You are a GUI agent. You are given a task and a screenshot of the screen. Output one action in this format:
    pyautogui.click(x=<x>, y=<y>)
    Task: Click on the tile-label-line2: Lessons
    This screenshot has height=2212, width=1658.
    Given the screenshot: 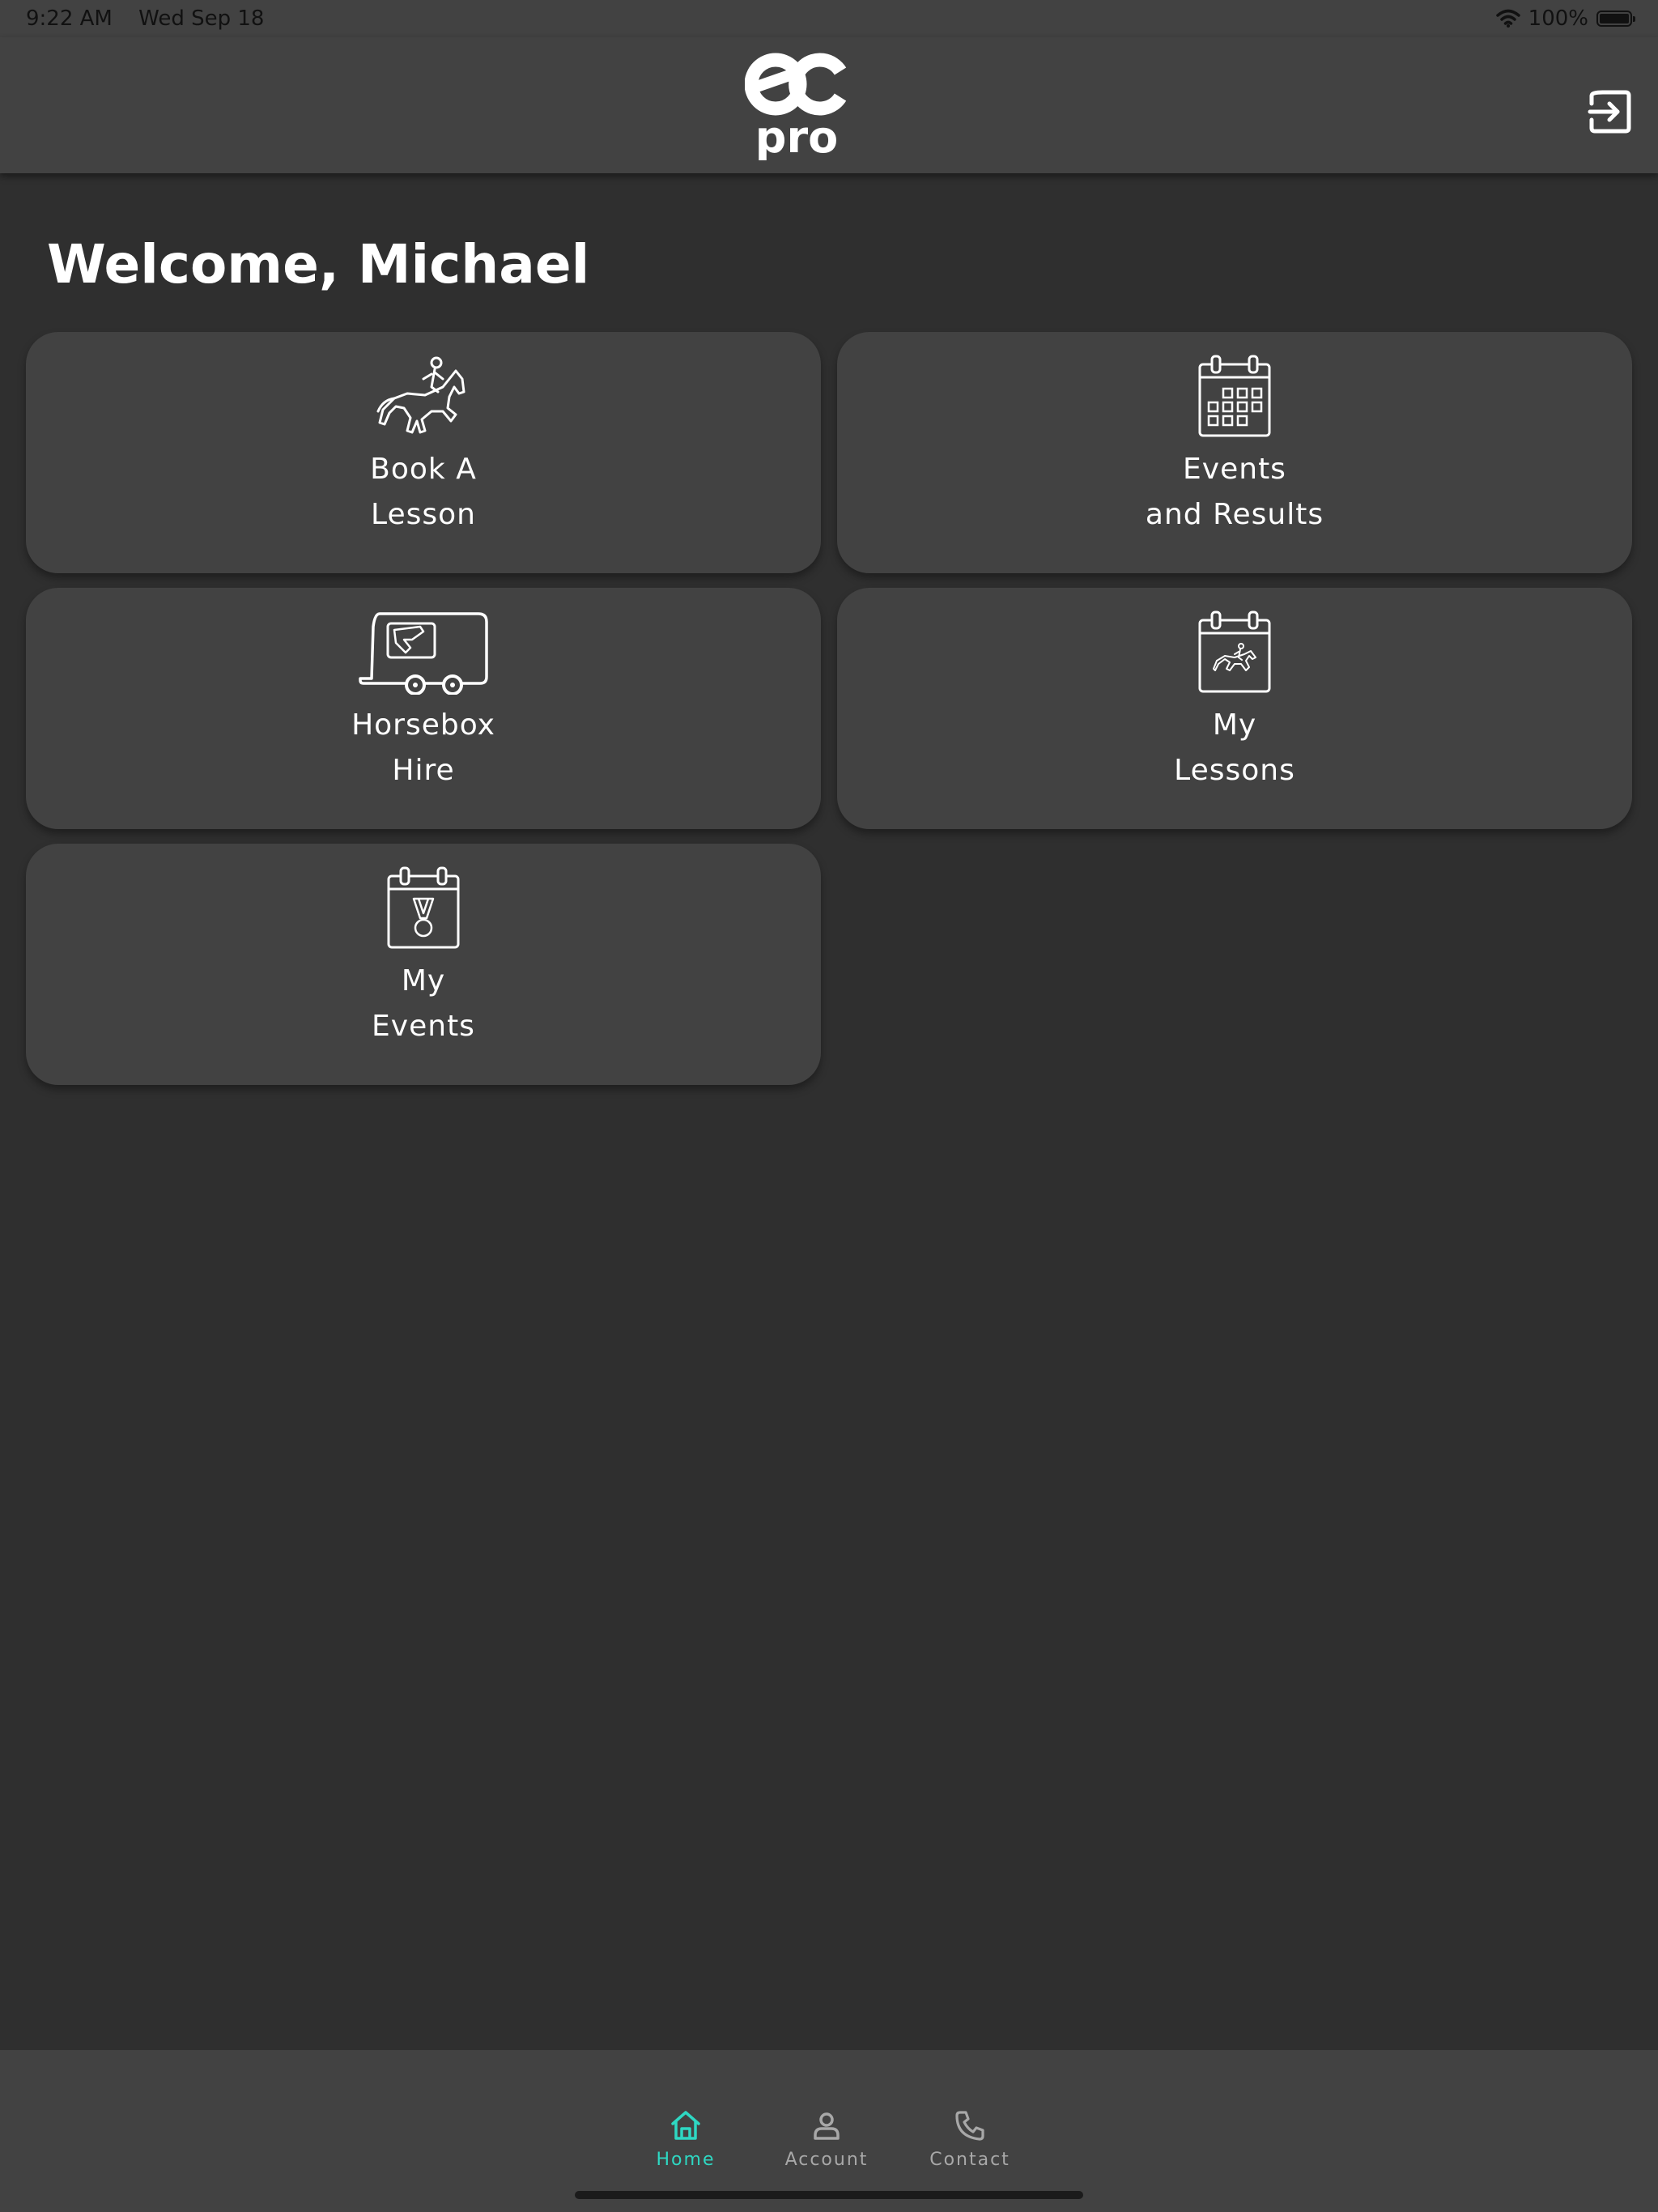 What is the action you would take?
    pyautogui.click(x=1234, y=770)
    